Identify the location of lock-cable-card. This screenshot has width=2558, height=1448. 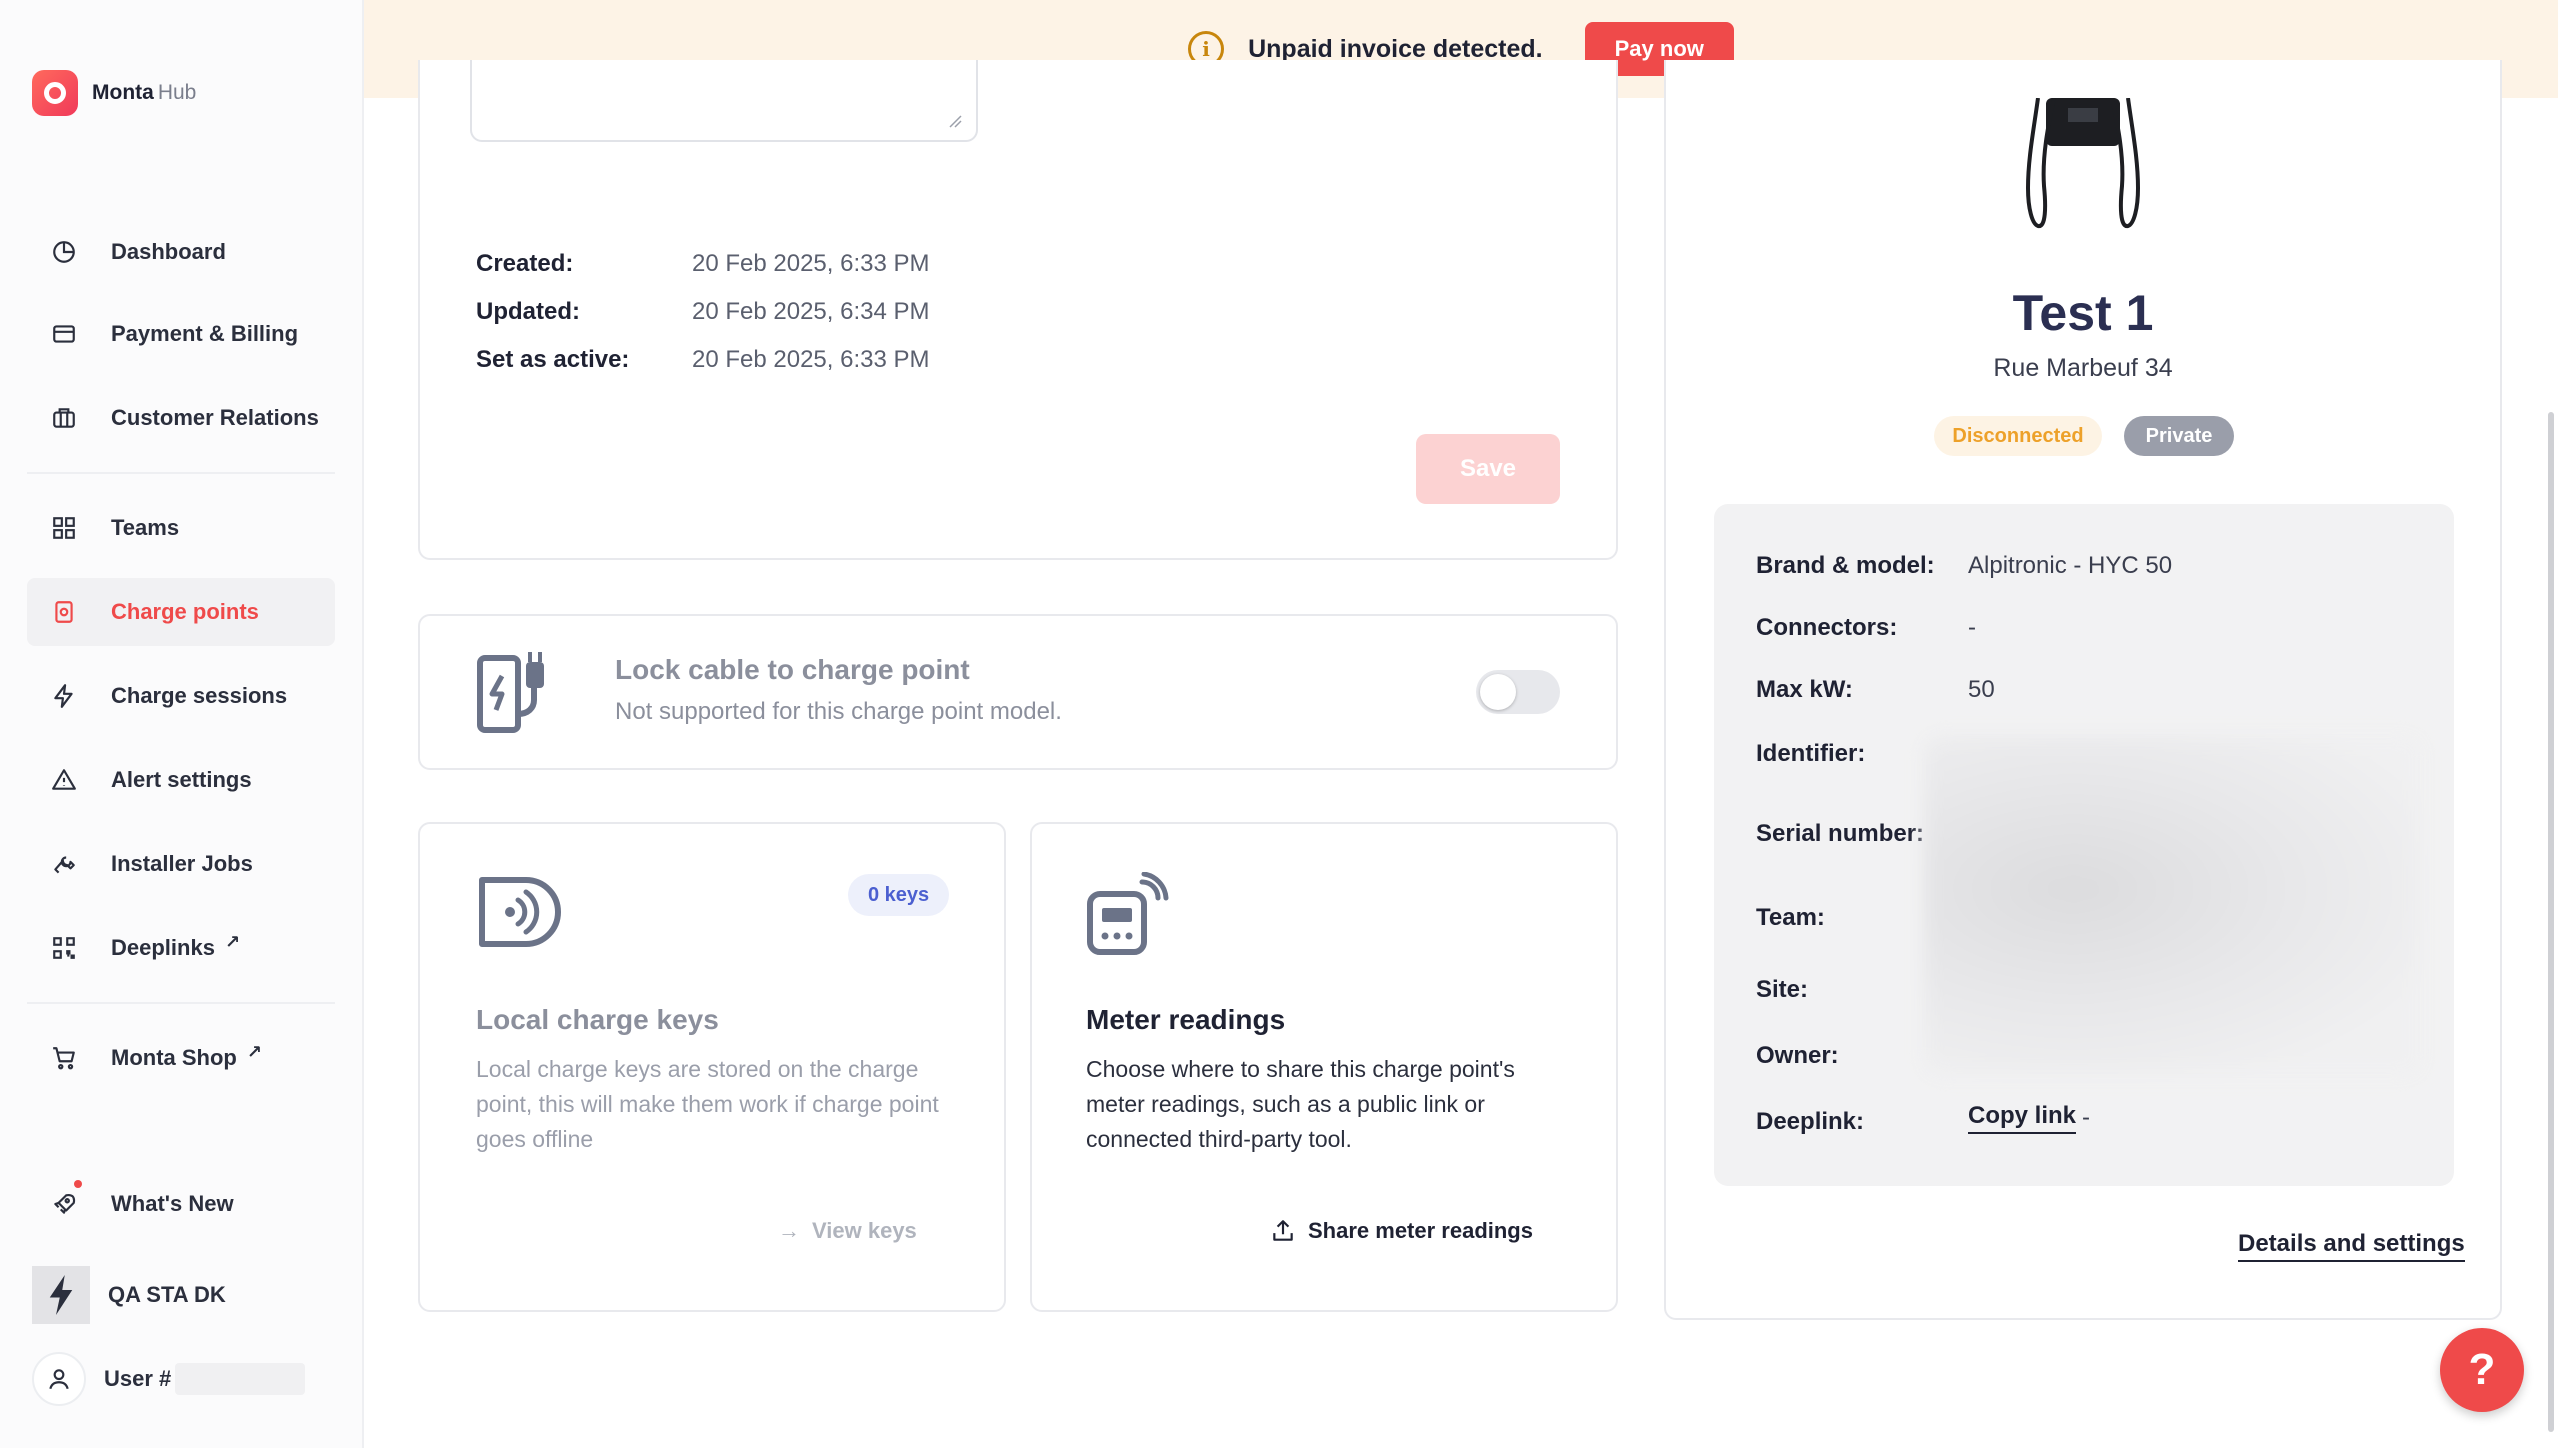
(1018, 692).